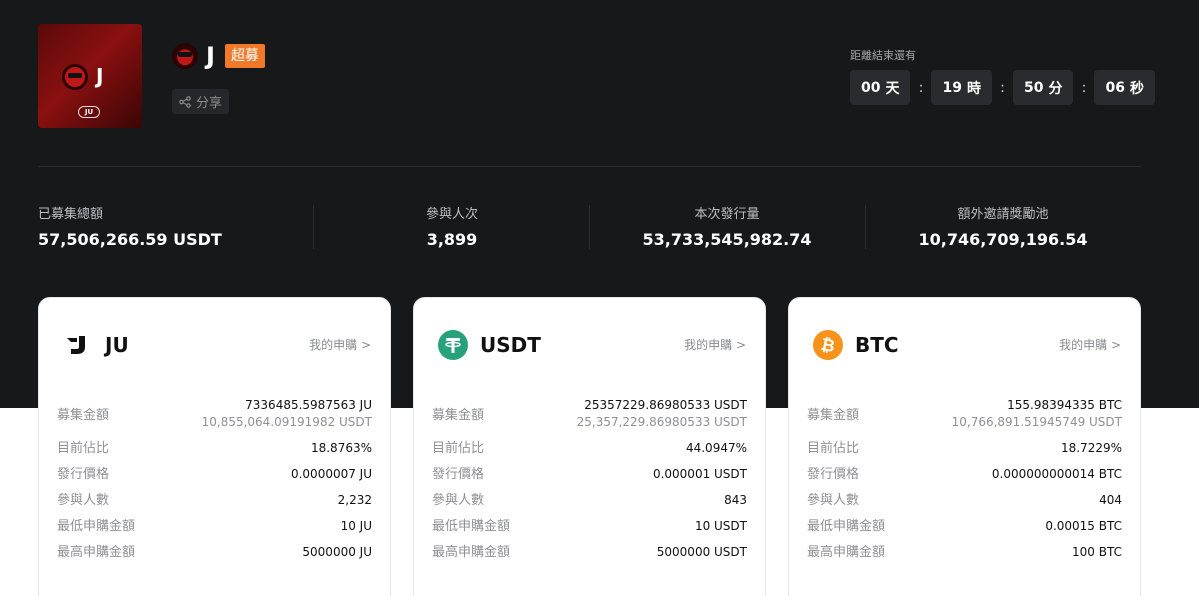 The width and height of the screenshot is (1199, 596). What do you see at coordinates (71, 214) in the screenshot?
I see `stat-label: 已募集總額` at bounding box center [71, 214].